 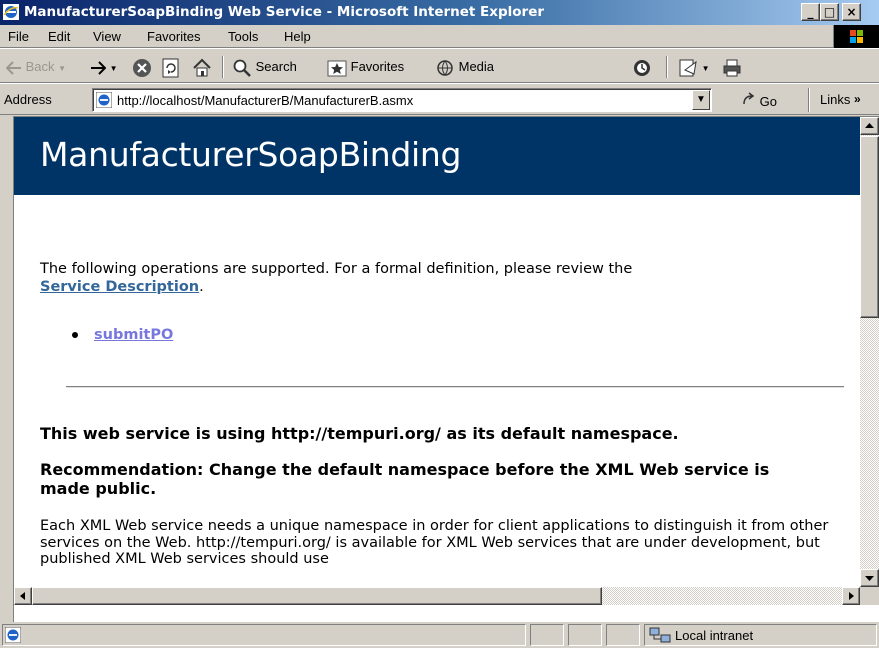 I want to click on scroll-up-button, so click(x=869, y=126).